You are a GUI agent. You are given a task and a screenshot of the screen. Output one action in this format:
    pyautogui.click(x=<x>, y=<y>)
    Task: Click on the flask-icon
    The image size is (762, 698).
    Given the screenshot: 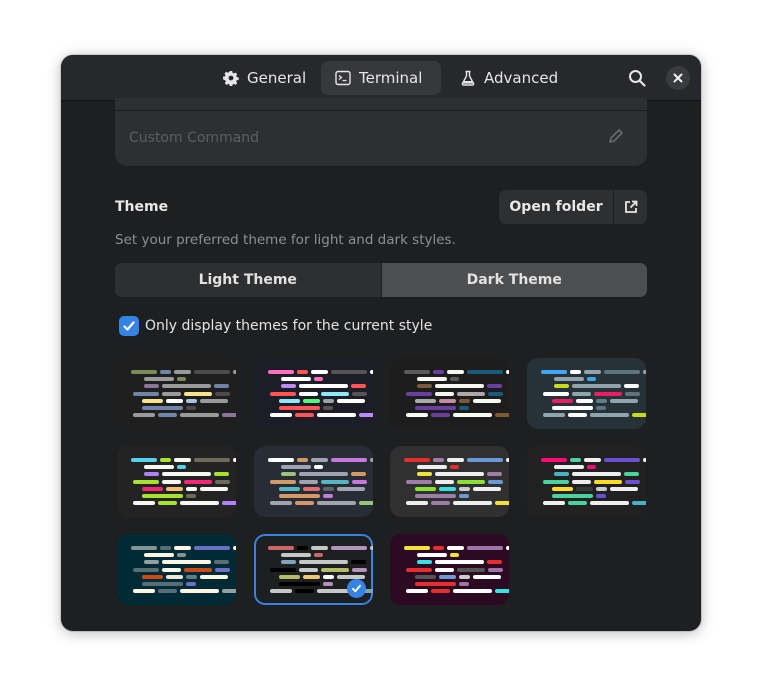 What is the action you would take?
    pyautogui.click(x=468, y=78)
    